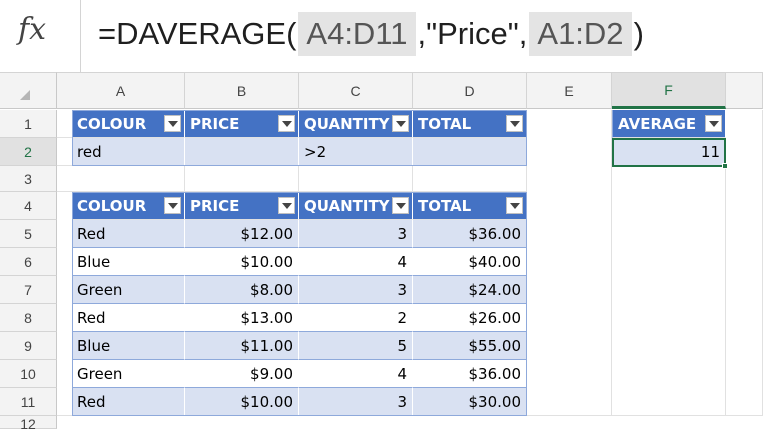 The width and height of the screenshot is (763, 429). What do you see at coordinates (242, 374) in the screenshot?
I see `table-row-cell: $9.00` at bounding box center [242, 374].